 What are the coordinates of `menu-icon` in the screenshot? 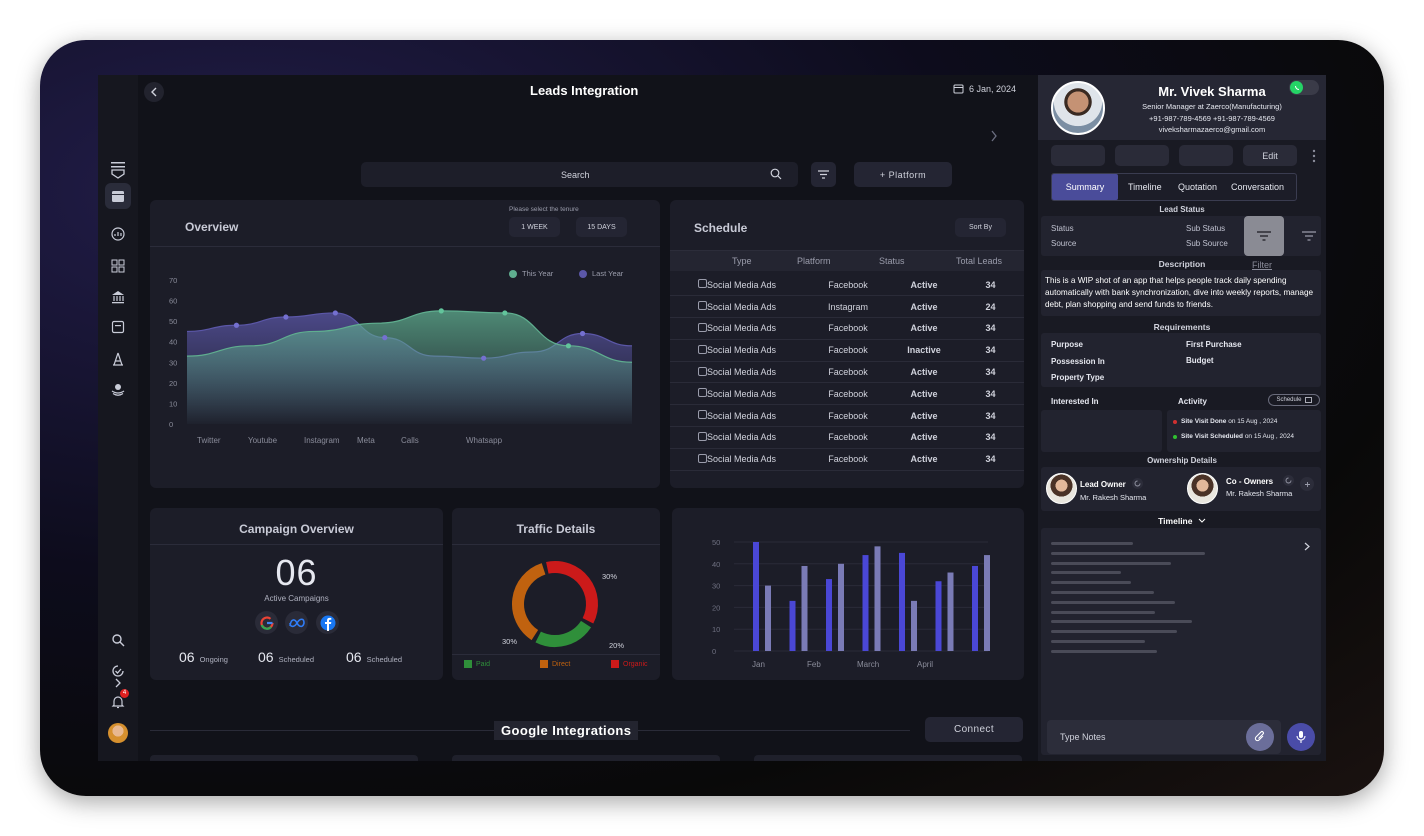 It's located at (118, 170).